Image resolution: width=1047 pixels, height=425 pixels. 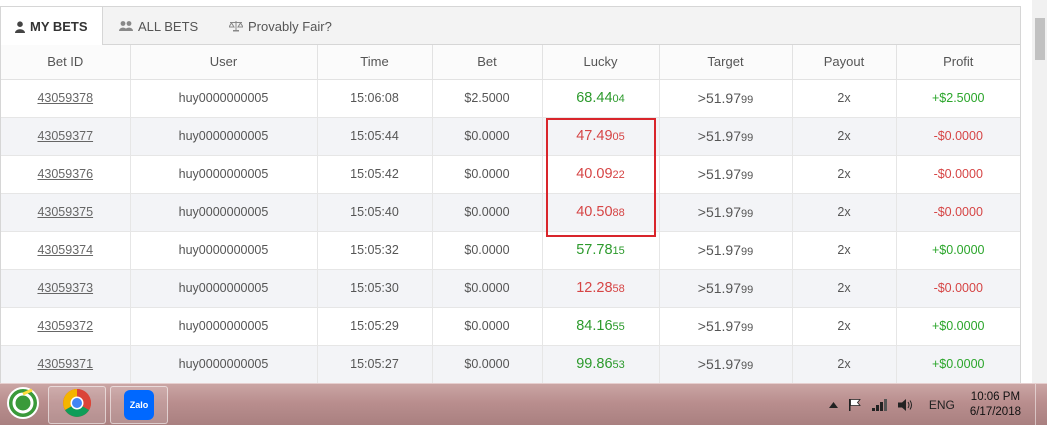 I want to click on lucky-value: 68.4404, so click(x=600, y=98).